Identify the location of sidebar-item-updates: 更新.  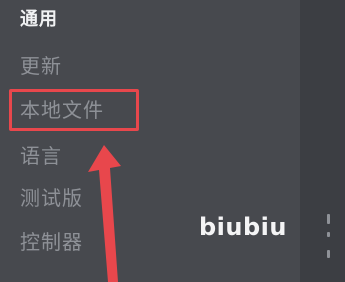
(41, 66).